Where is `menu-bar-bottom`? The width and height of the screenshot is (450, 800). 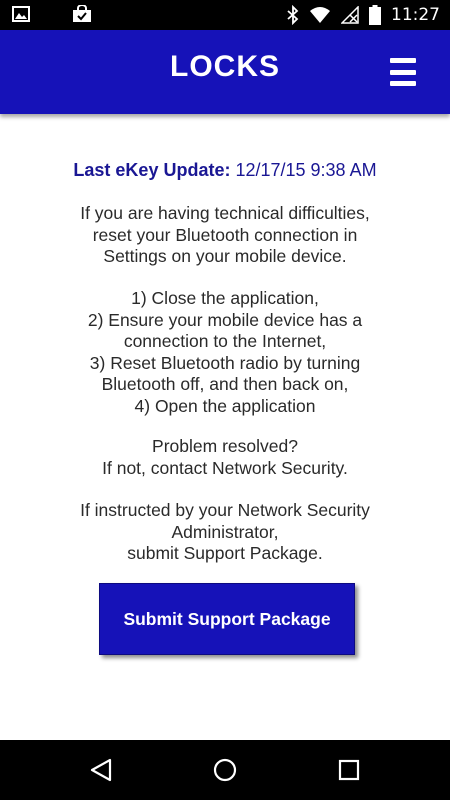
menu-bar-bottom is located at coordinates (403, 83).